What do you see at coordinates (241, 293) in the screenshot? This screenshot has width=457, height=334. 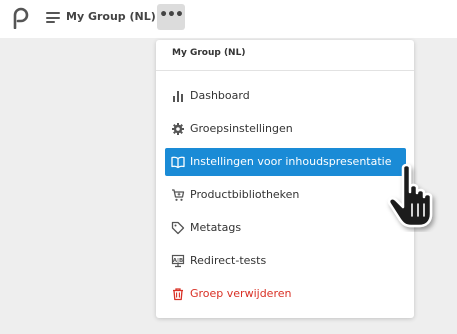 I see `menu-item-label: Groep verwijderen` at bounding box center [241, 293].